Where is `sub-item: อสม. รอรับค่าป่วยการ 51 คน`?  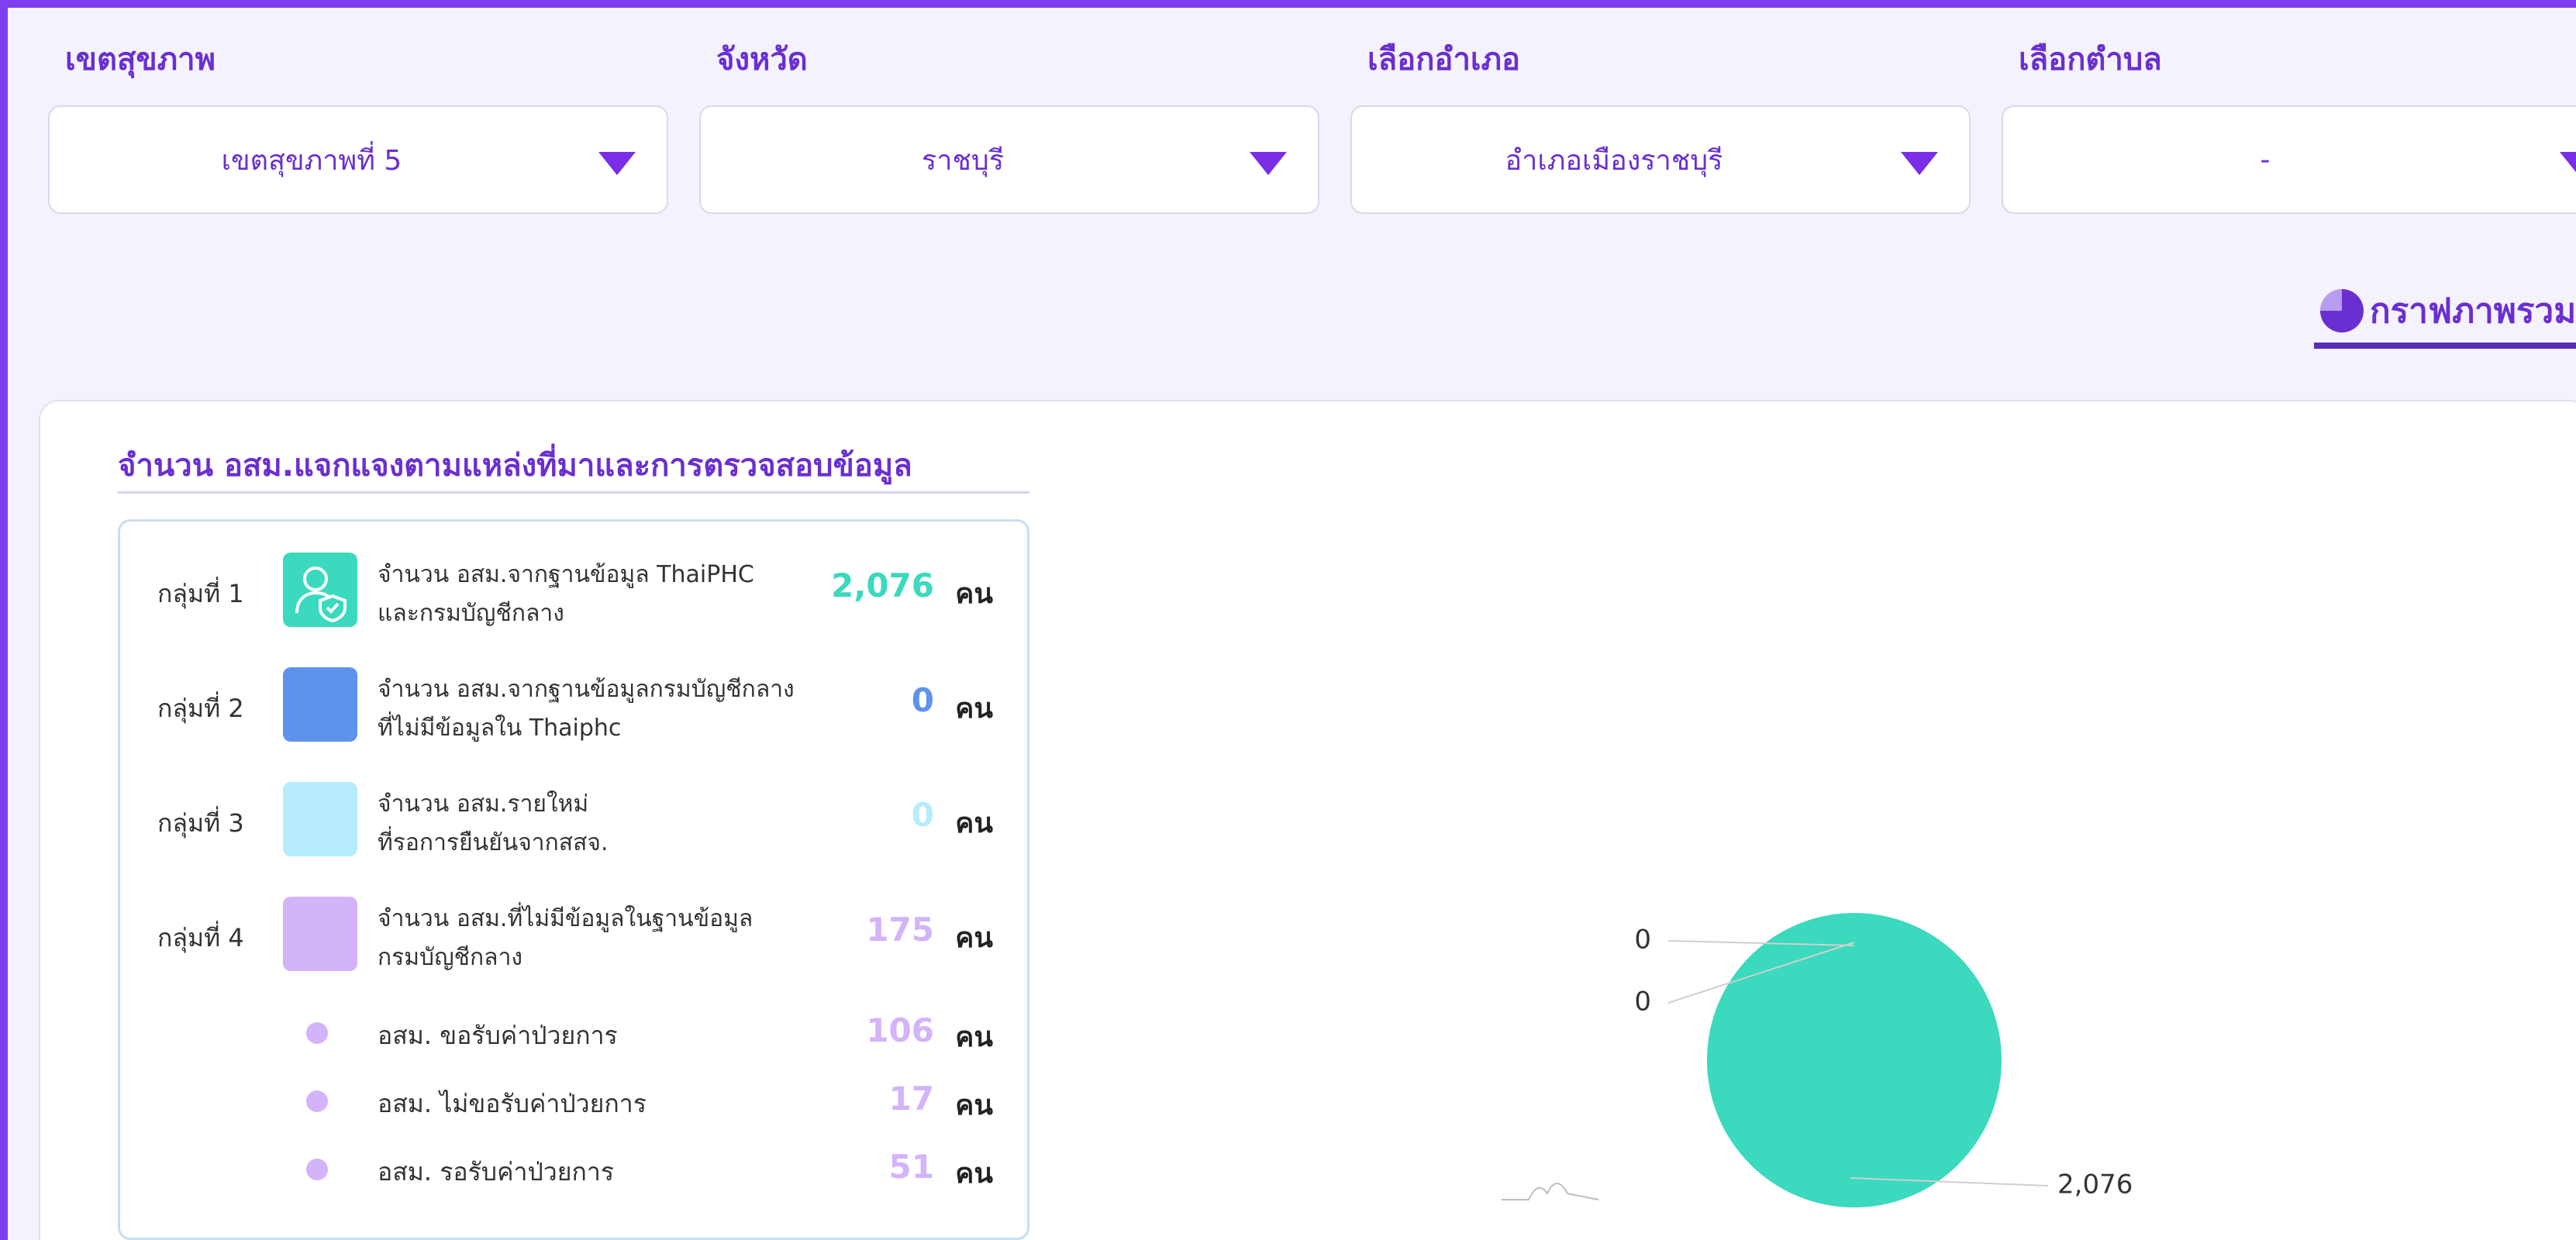
sub-item: อสม. รอรับค่าป่วยการ 51 คน is located at coordinates (573, 1169).